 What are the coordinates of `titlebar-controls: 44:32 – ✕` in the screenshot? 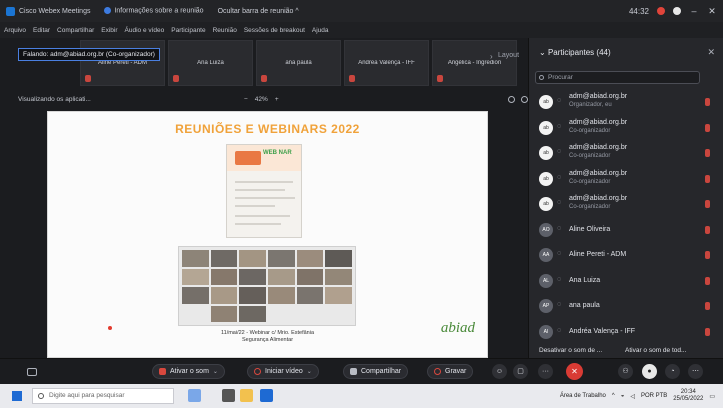 It's located at (673, 11).